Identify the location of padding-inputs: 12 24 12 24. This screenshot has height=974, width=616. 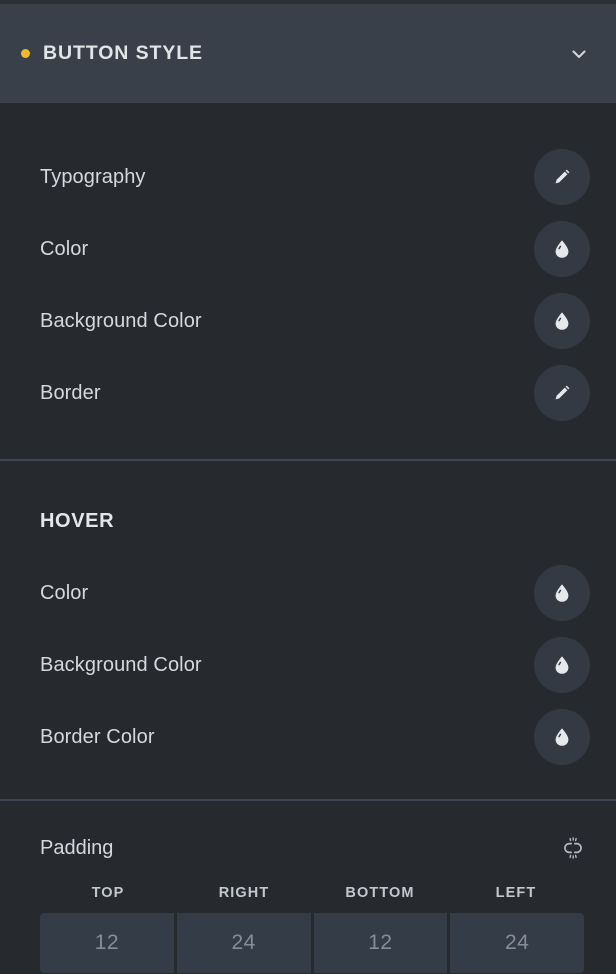
(308, 943).